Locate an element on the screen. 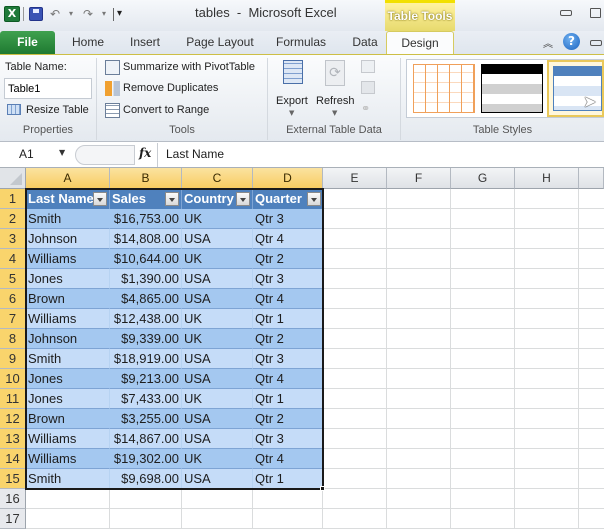 This screenshot has height=529, width=604. table-cell: $7,433.00 is located at coordinates (146, 399).